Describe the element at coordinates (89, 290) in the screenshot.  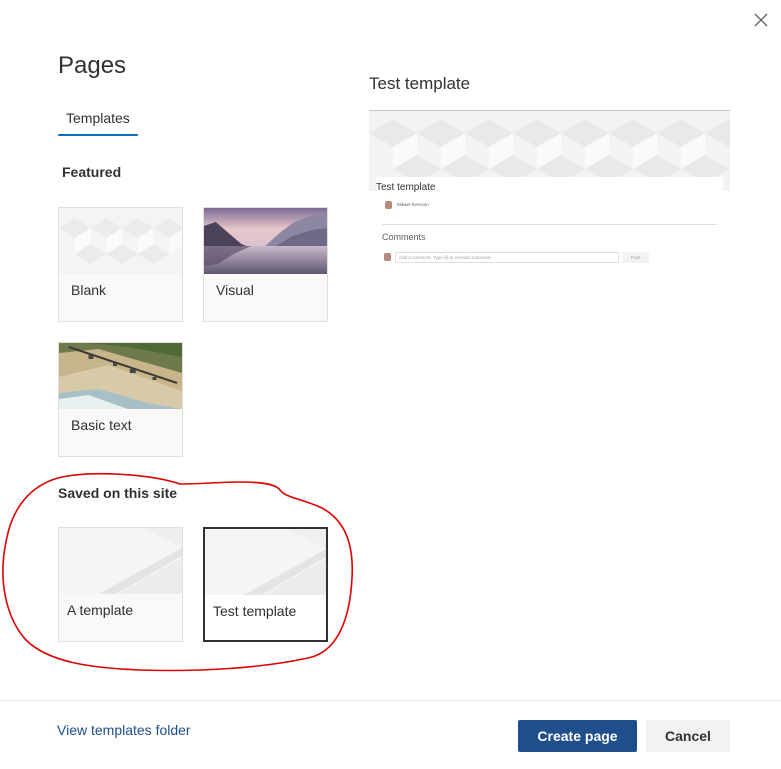
I see `template-label: Blank` at that location.